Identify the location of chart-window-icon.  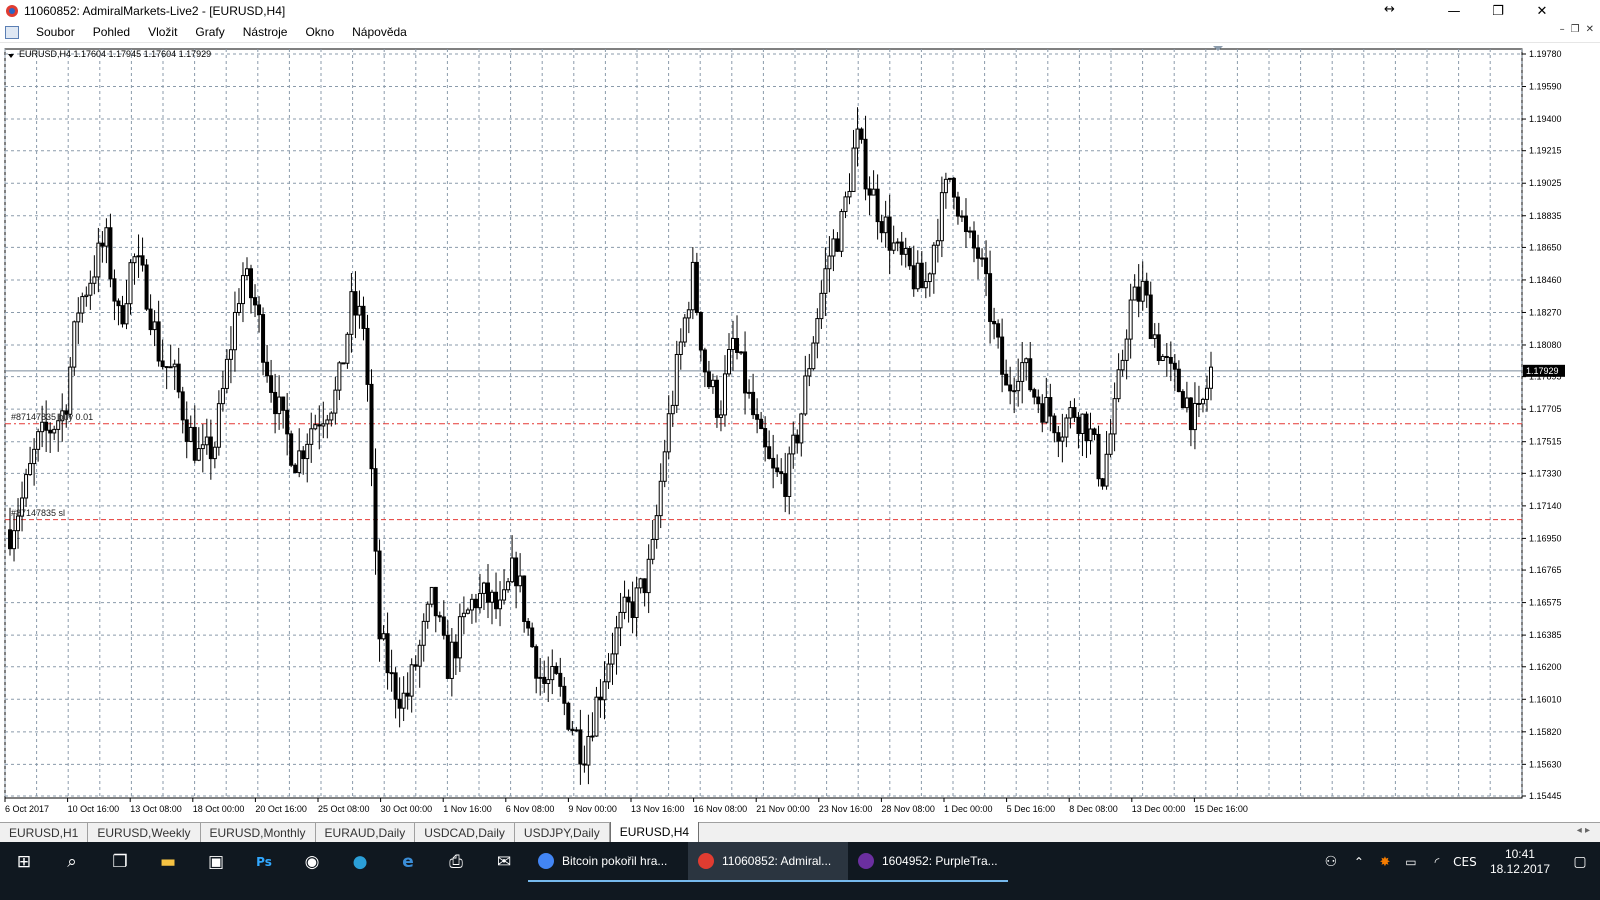
(12, 32).